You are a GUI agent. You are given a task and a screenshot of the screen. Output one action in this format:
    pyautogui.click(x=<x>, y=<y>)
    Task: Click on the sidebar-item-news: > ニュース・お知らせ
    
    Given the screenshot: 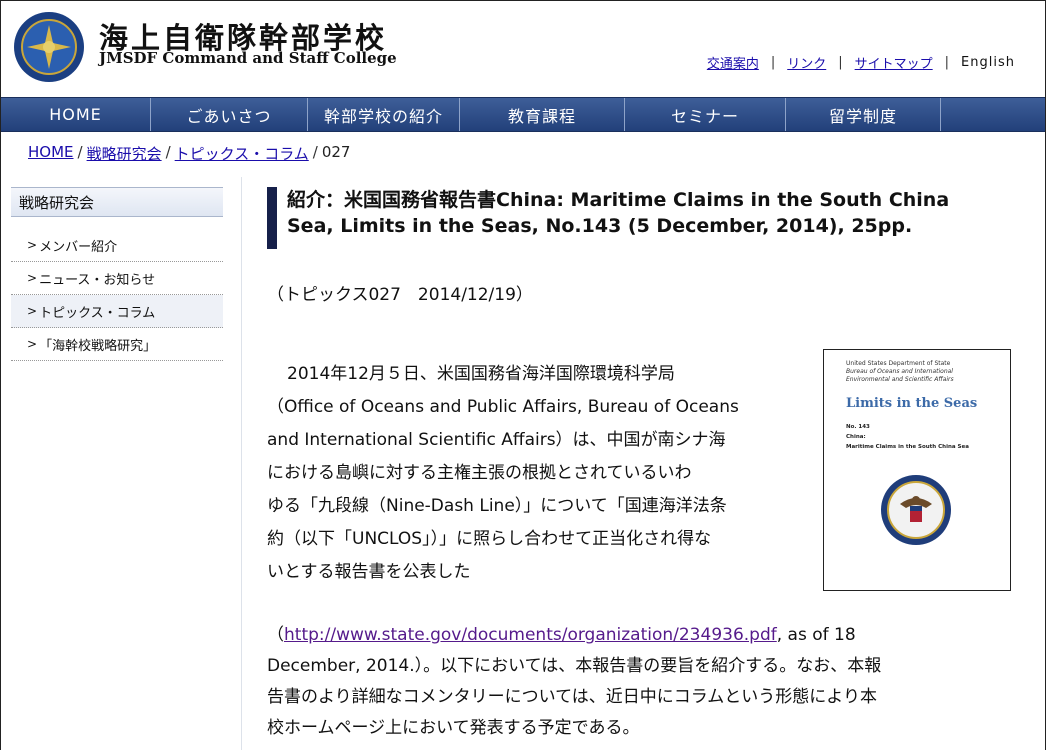 What is the action you would take?
    pyautogui.click(x=117, y=278)
    